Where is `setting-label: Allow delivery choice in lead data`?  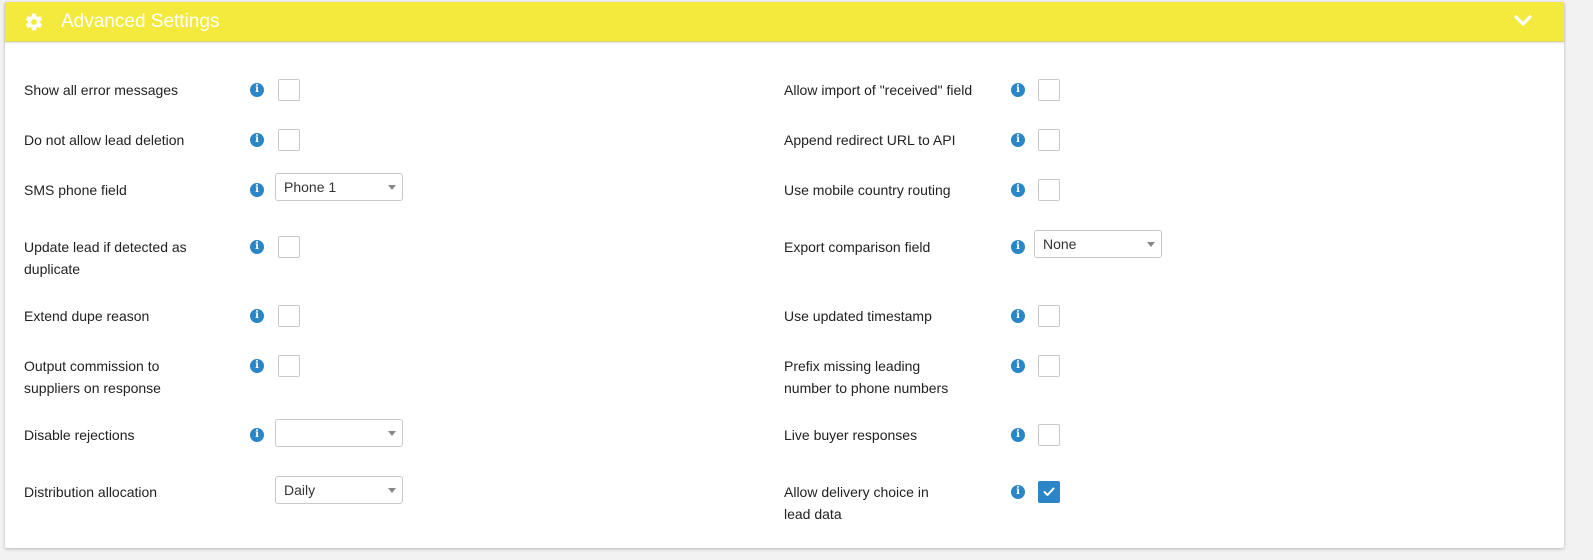 setting-label: Allow delivery choice in lead data is located at coordinates (856, 503).